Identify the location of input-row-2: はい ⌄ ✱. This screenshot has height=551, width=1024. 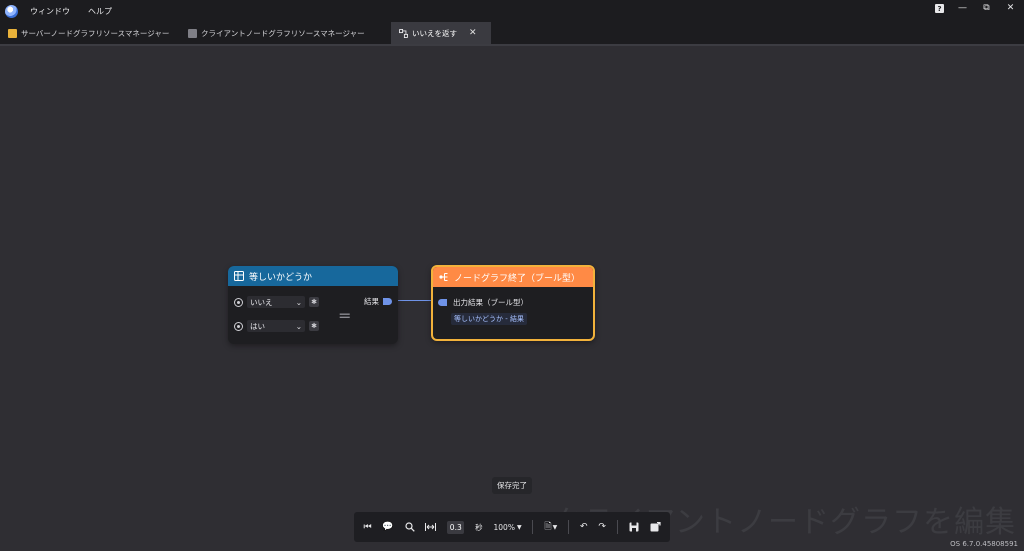
(276, 326).